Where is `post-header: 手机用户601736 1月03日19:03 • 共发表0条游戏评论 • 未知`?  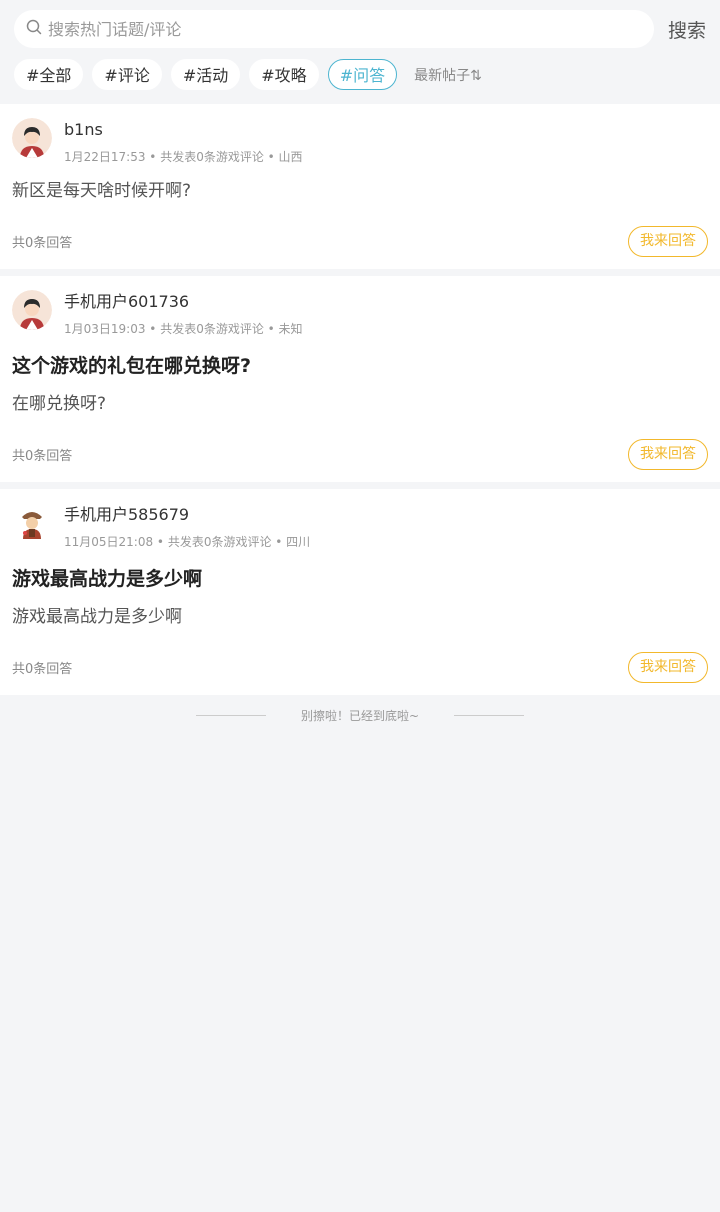
post-header: 手机用户601736 1月03日19:03 • 共发表0条游戏评论 • 未知 is located at coordinates (360, 313).